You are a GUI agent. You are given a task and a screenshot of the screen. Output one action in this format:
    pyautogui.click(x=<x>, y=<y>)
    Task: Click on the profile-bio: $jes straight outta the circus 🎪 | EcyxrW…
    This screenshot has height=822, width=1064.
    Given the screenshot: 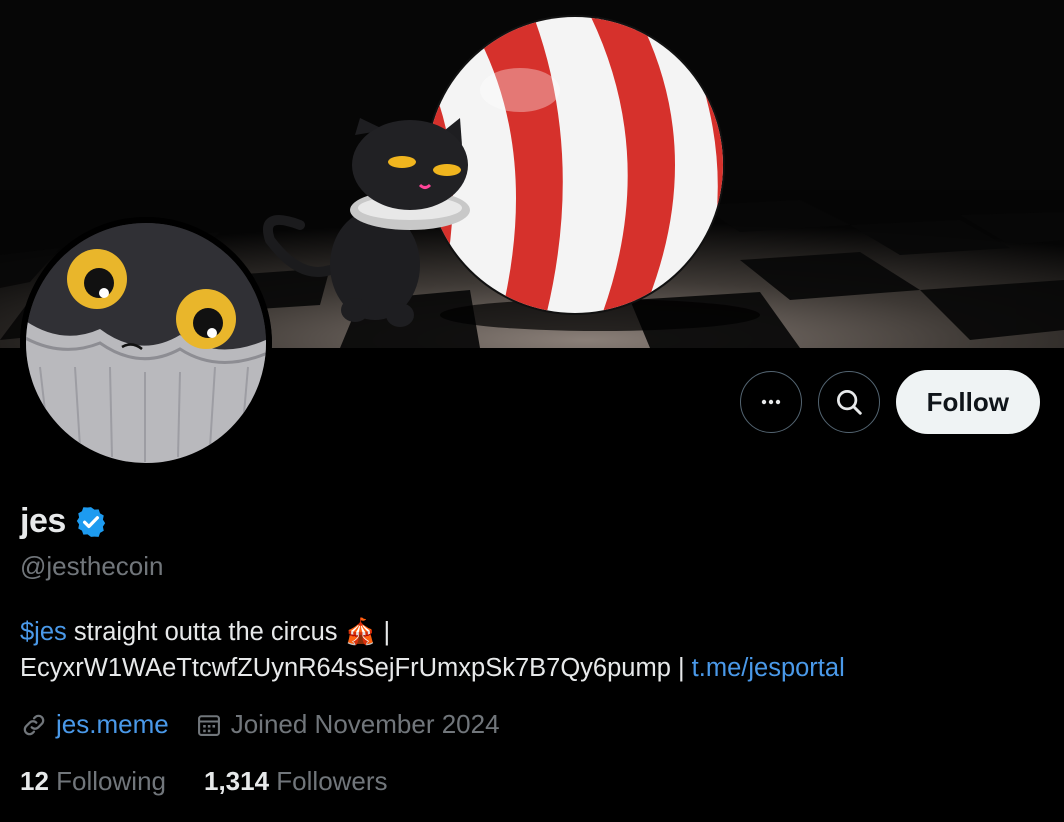 What is the action you would take?
    pyautogui.click(x=535, y=650)
    